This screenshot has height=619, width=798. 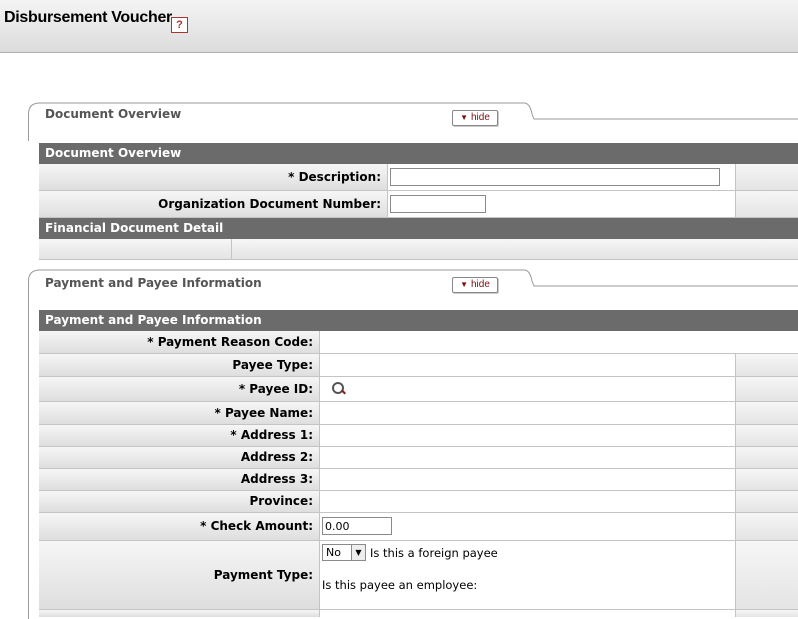 I want to click on org-doc-number-cell, so click(x=561, y=204).